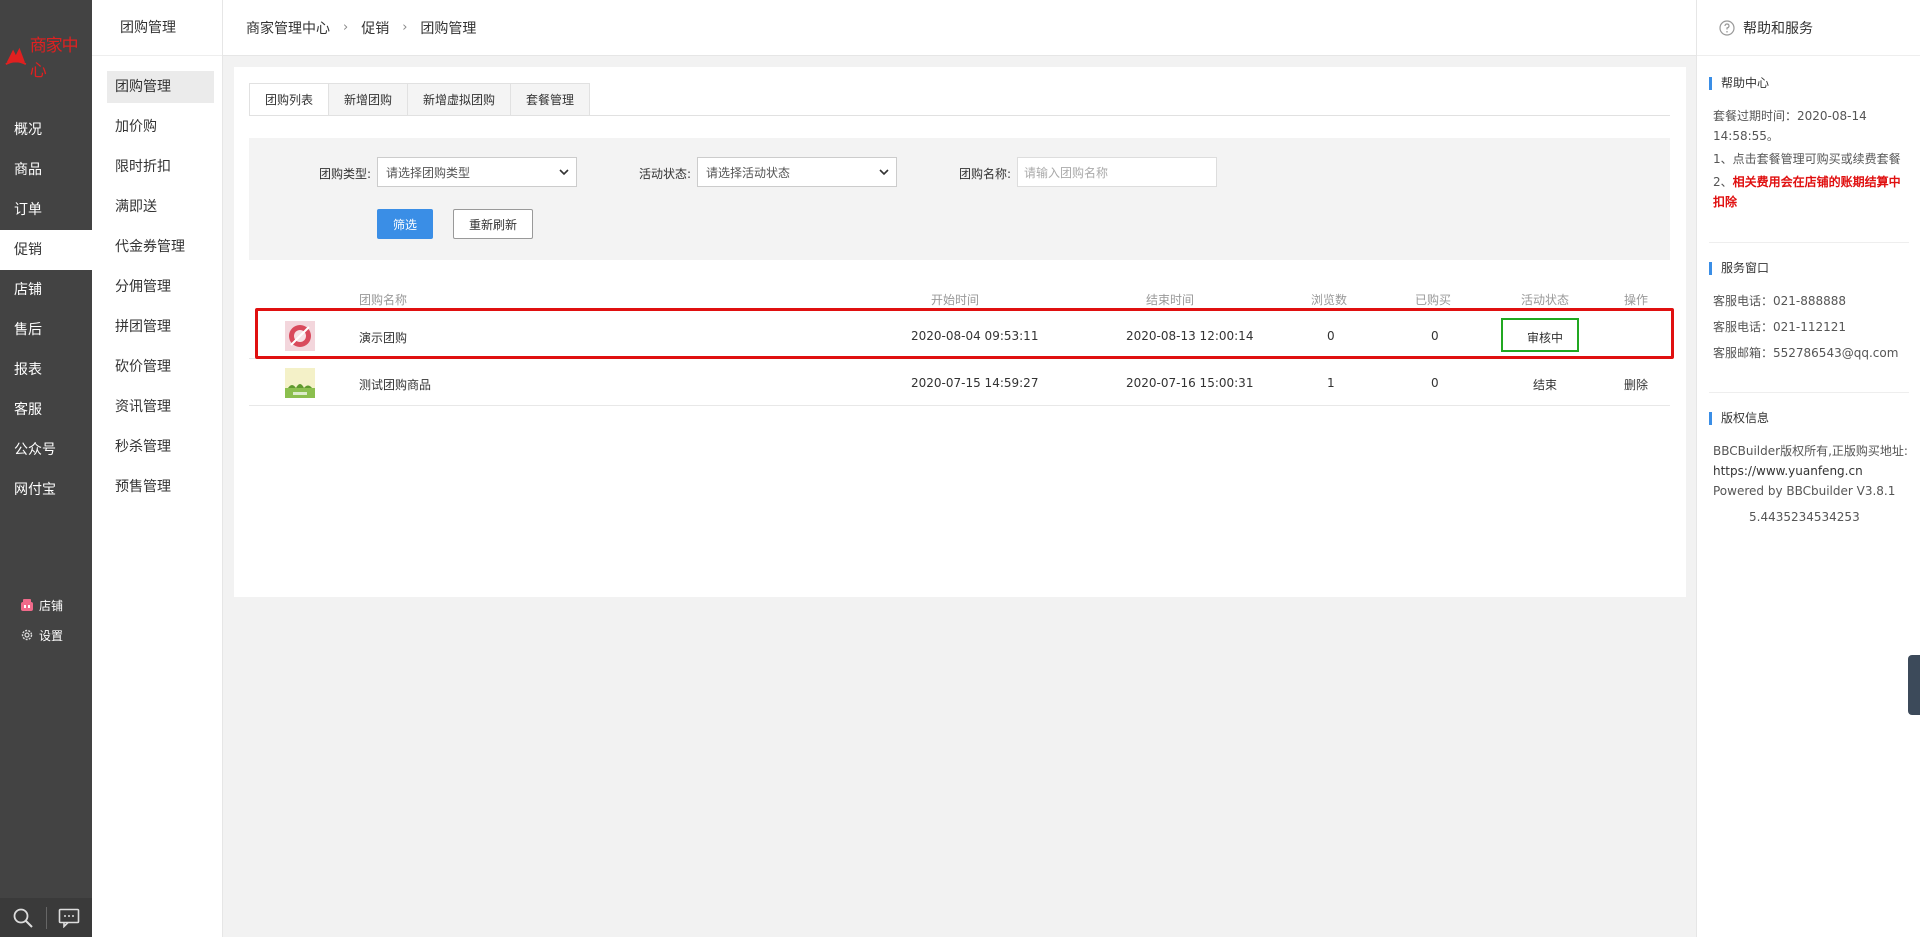  What do you see at coordinates (1746, 136) in the screenshot?
I see `package-expire-time: 14:58:55。` at bounding box center [1746, 136].